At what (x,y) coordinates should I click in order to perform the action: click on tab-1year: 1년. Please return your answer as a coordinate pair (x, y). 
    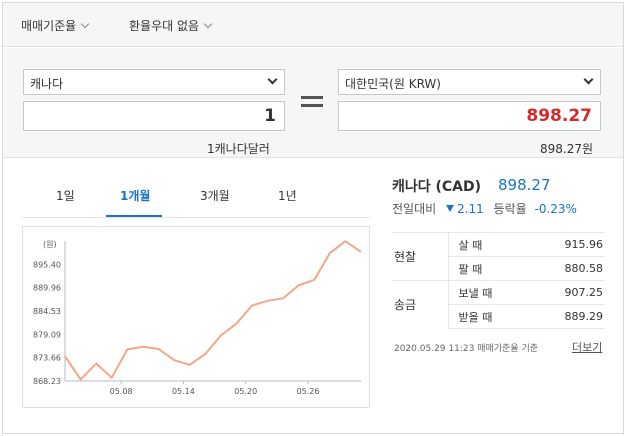
    Looking at the image, I should click on (287, 195).